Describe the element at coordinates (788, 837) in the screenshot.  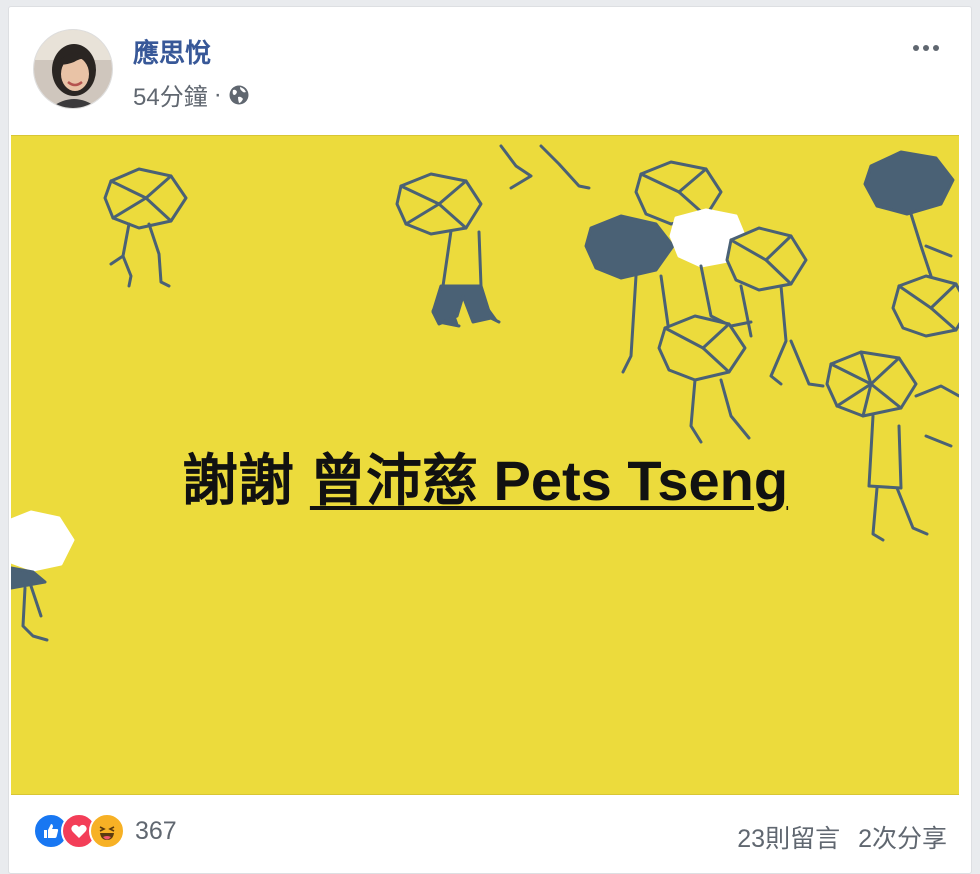
I see `comments-count-link: 23則留言` at that location.